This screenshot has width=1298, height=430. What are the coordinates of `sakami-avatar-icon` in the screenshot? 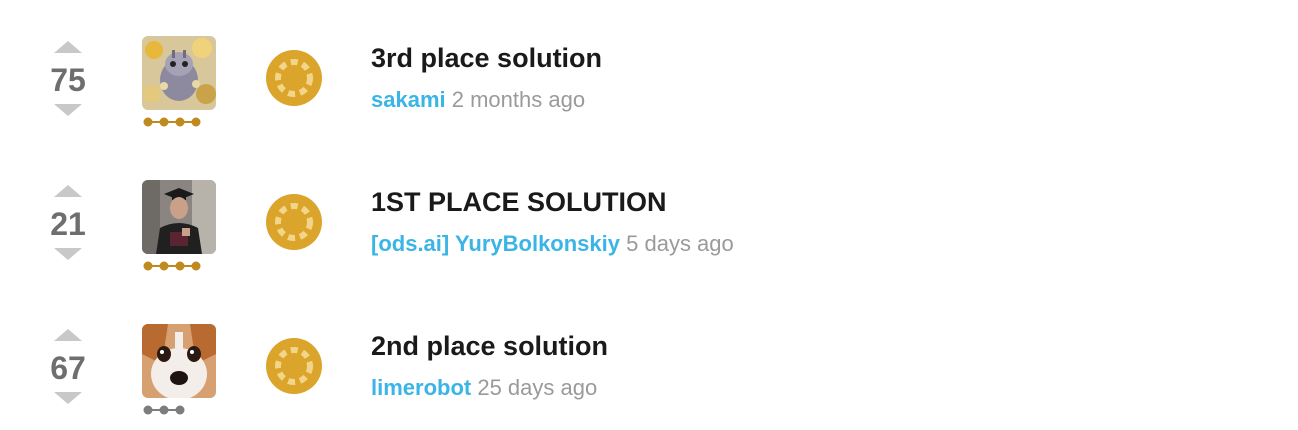 It's located at (179, 73).